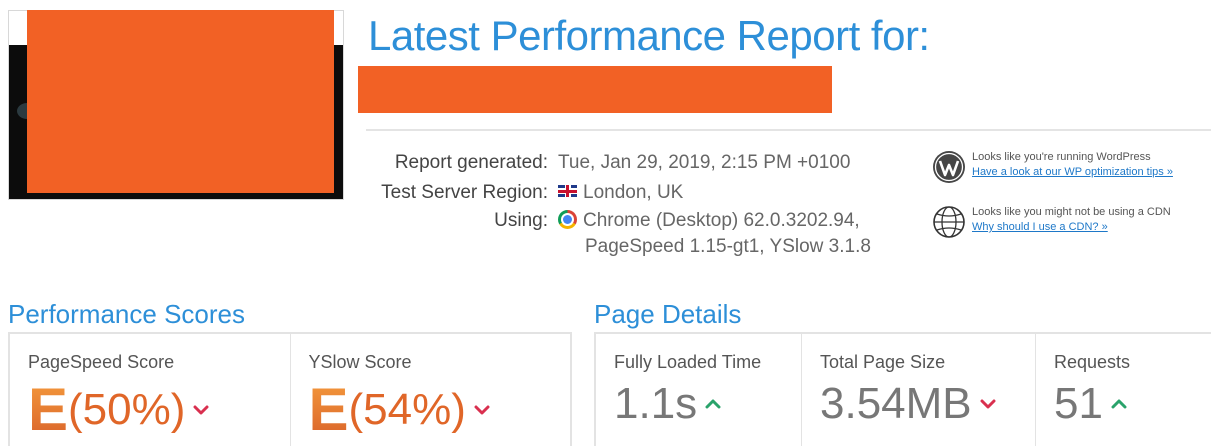 This screenshot has height=446, width=1211. What do you see at coordinates (48, 409) in the screenshot?
I see `pagespeed-grade: E` at bounding box center [48, 409].